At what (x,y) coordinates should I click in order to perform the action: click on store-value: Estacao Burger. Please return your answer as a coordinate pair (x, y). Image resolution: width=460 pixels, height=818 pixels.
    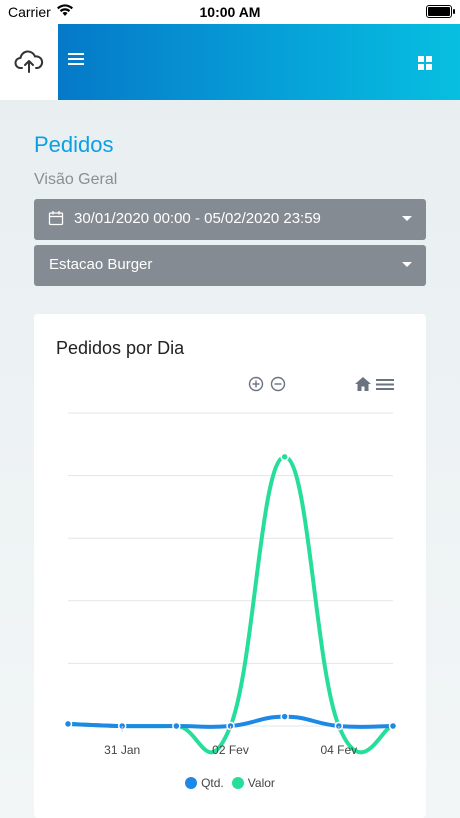
    Looking at the image, I should click on (101, 264).